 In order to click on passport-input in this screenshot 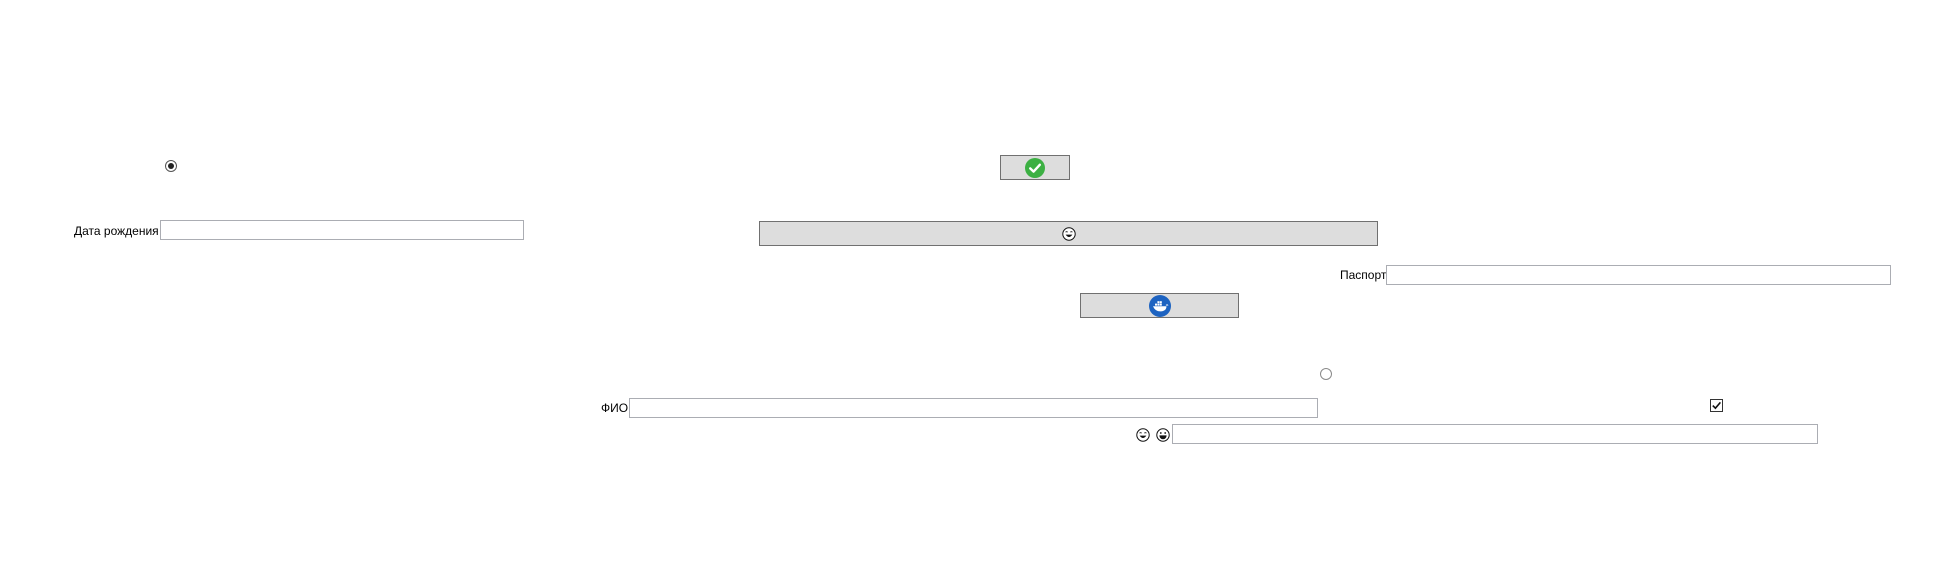, I will do `click(1638, 275)`.